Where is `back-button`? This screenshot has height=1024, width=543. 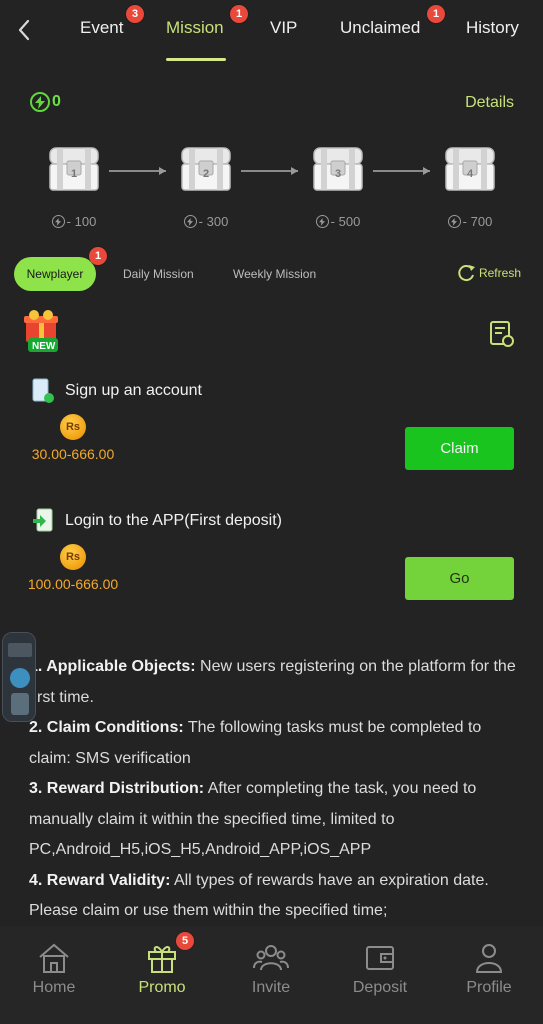 back-button is located at coordinates (24, 30).